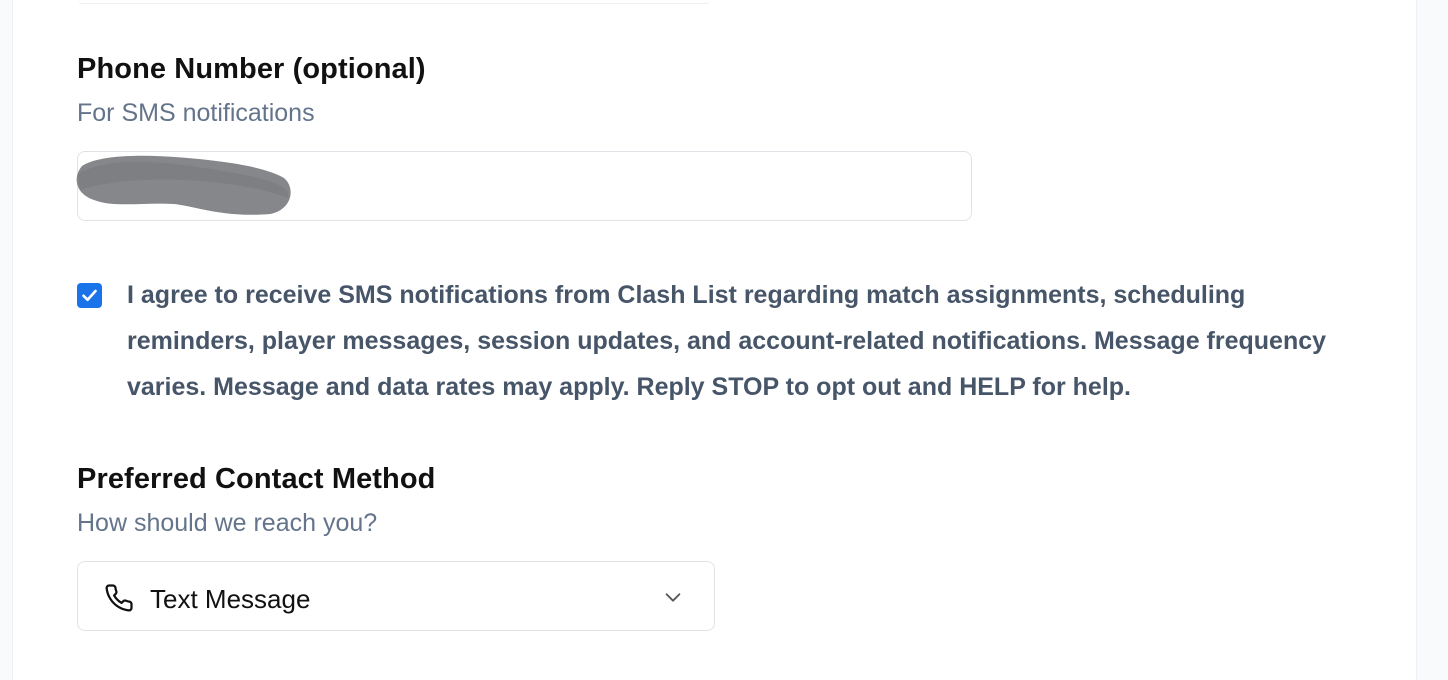 Image resolution: width=1448 pixels, height=680 pixels. I want to click on chevron-down-icon, so click(673, 597).